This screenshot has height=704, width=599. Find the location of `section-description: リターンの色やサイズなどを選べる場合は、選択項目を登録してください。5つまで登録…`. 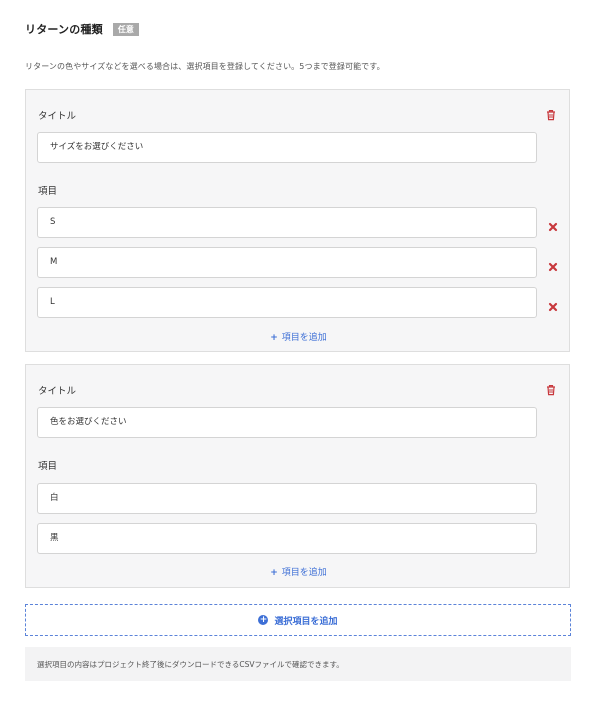

section-description: リターンの色やサイズなどを選べる場合は、選択項目を登録してください。5つまで登録… is located at coordinates (205, 66).